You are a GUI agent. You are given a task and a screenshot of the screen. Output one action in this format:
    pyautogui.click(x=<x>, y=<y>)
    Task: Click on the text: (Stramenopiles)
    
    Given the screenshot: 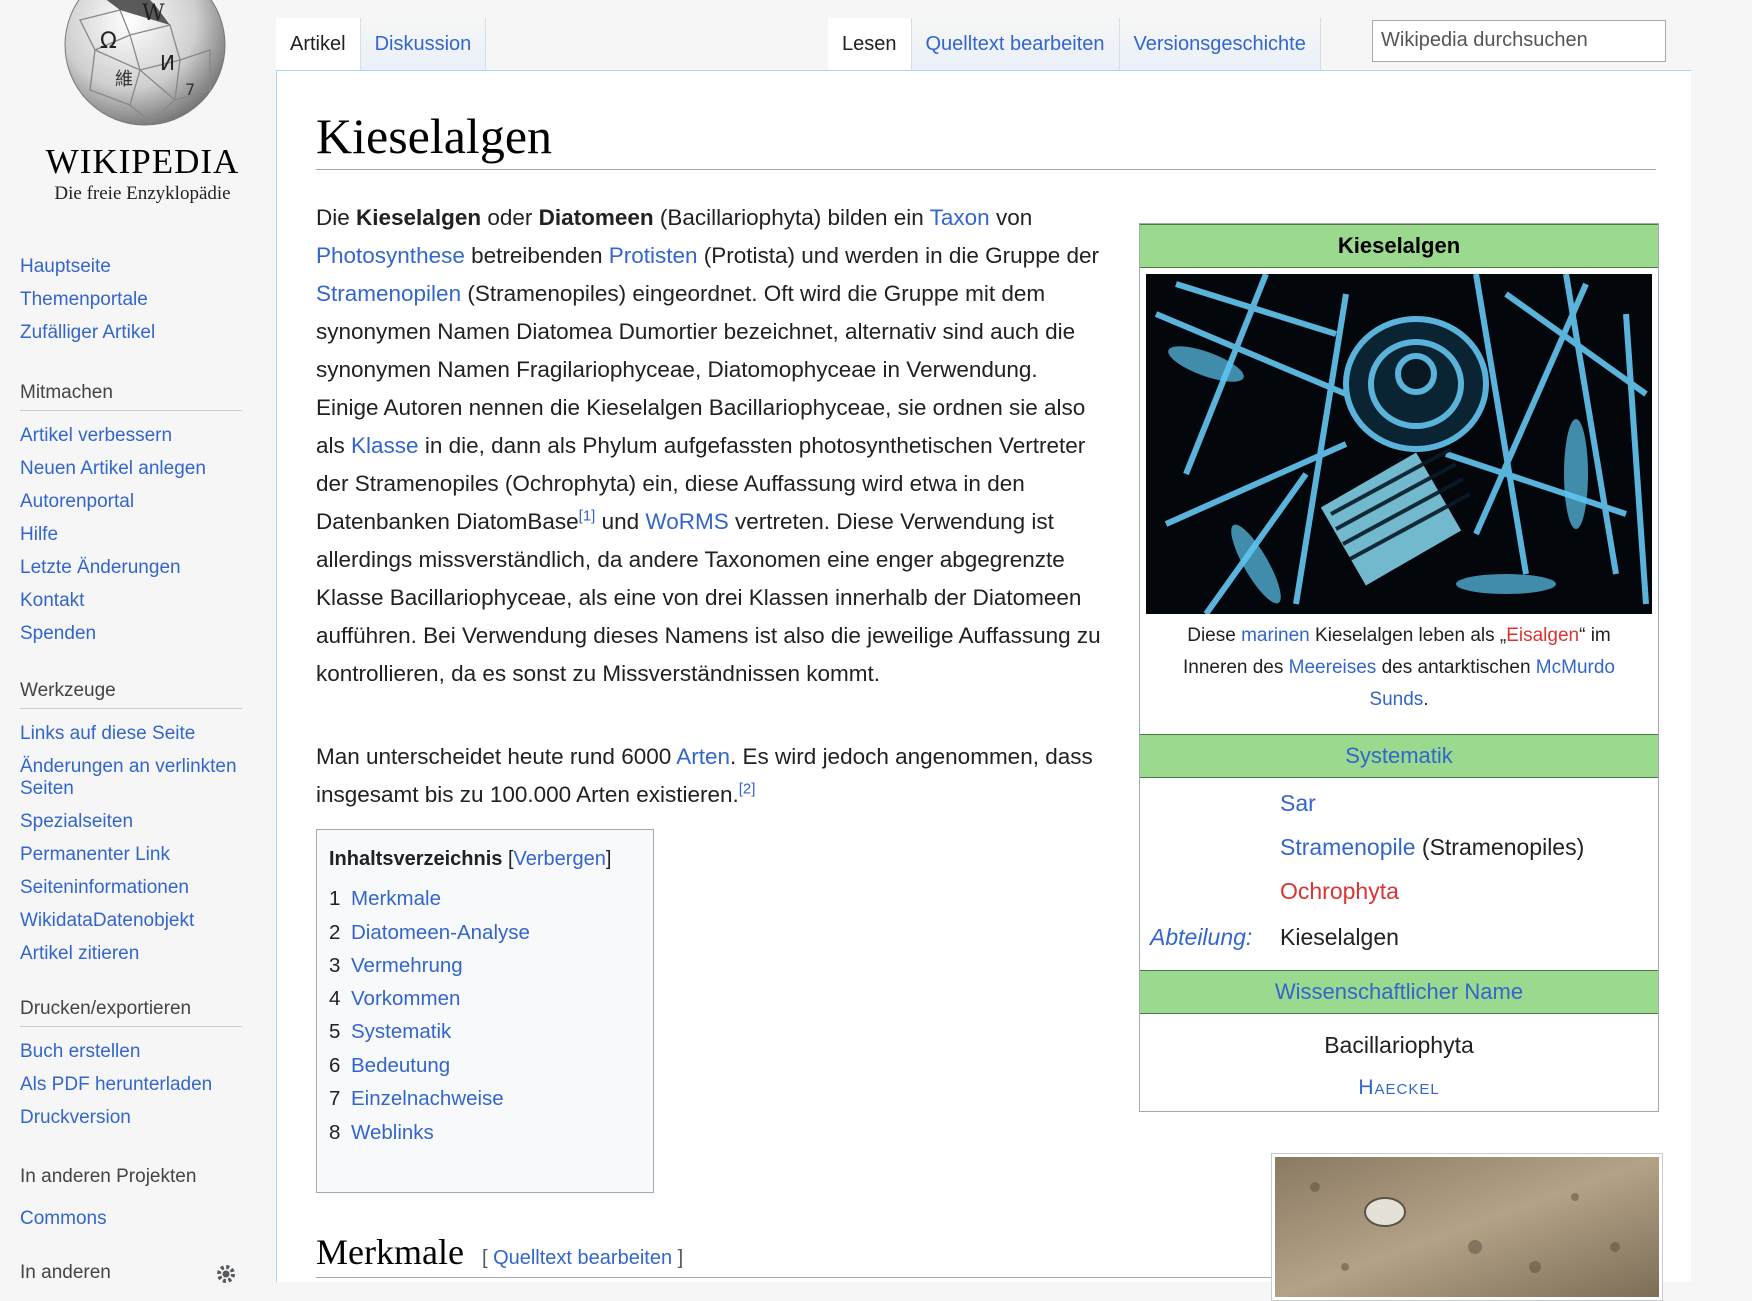 What is the action you would take?
    pyautogui.click(x=1500, y=847)
    